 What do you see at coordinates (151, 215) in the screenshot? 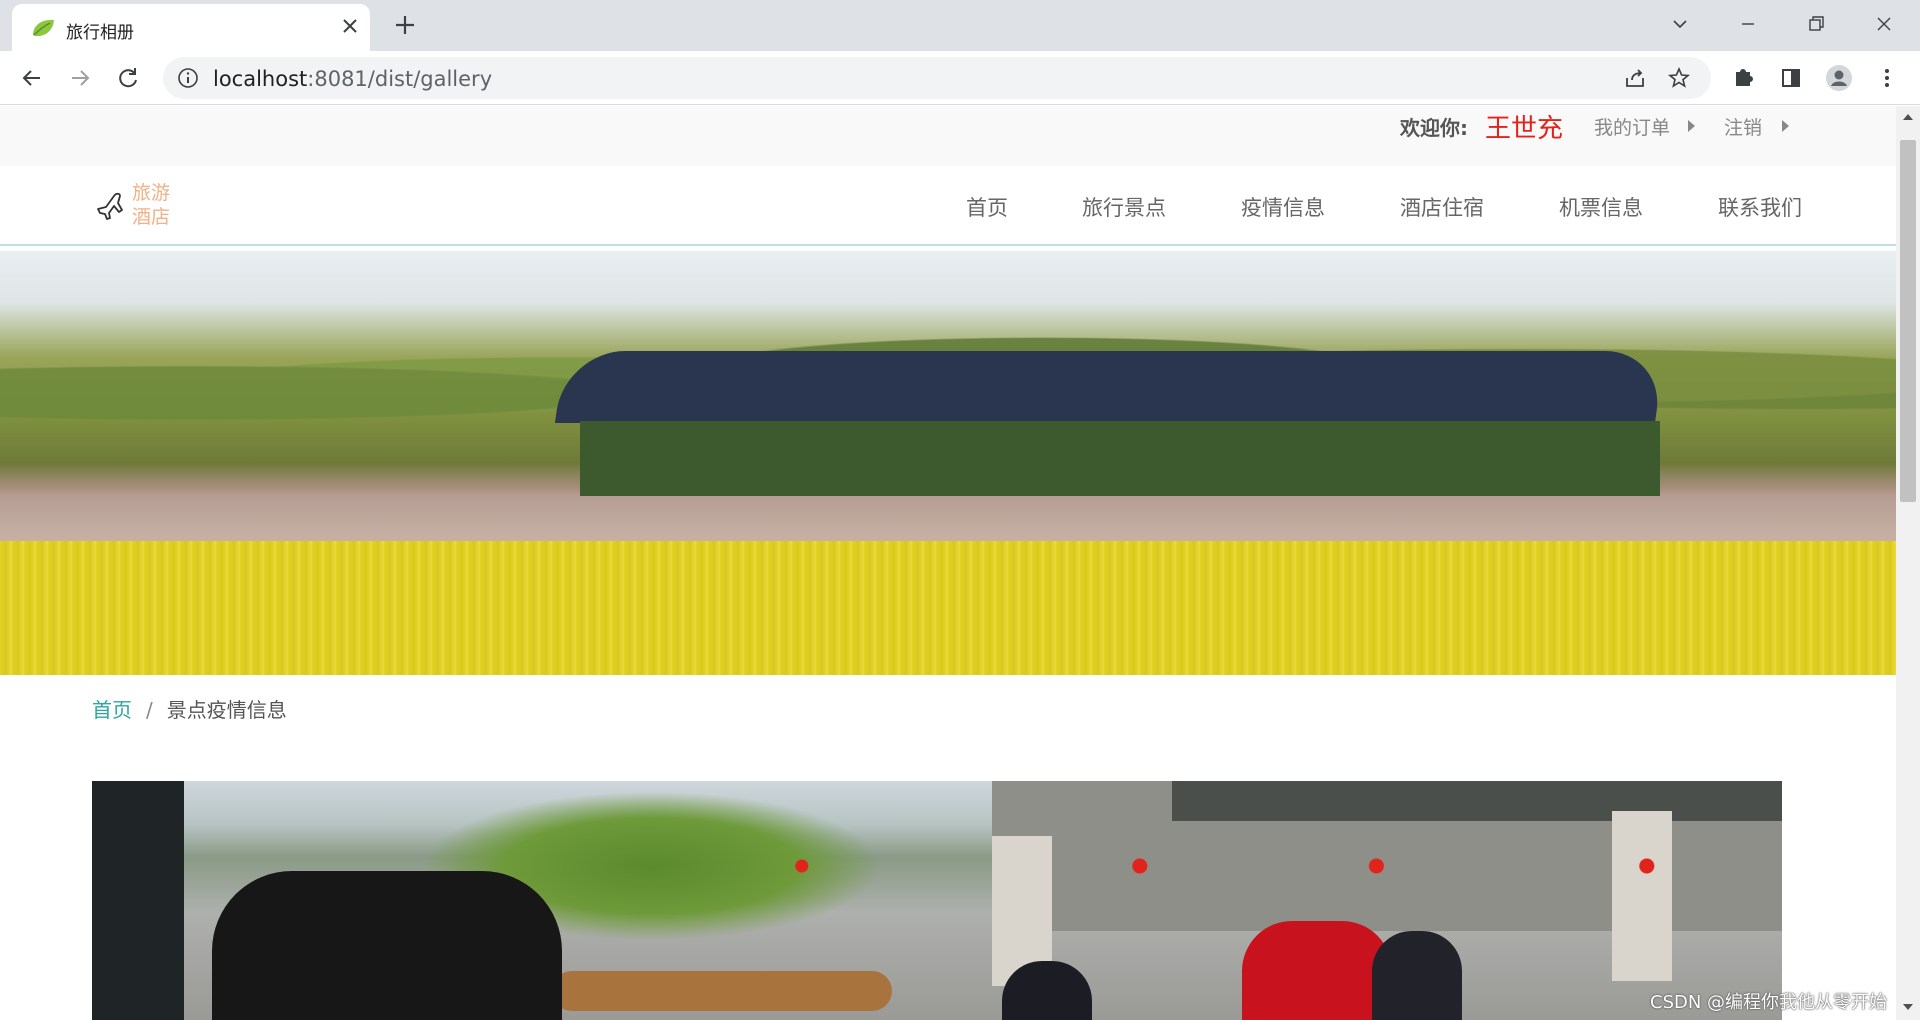
I see `logo-text-line2: 酒店` at bounding box center [151, 215].